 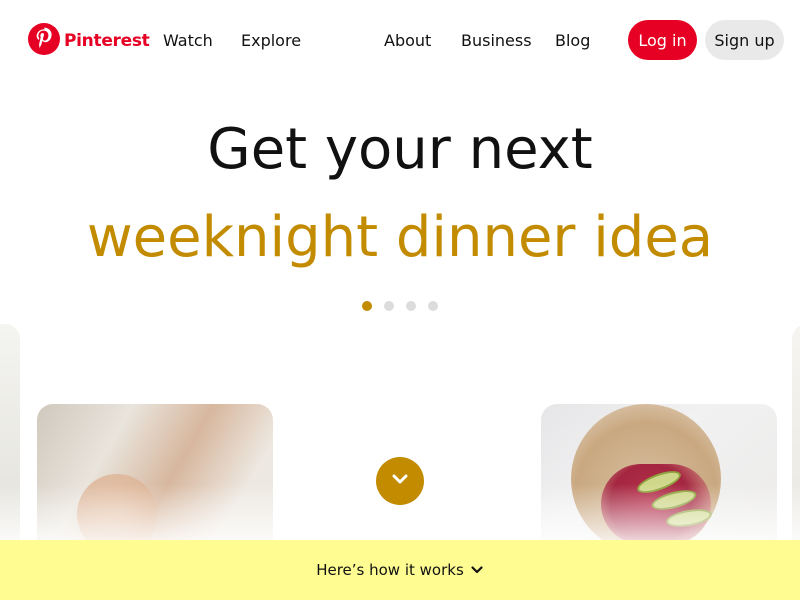 I want to click on hero-subtitle: weeknight dinner idea, so click(x=400, y=237).